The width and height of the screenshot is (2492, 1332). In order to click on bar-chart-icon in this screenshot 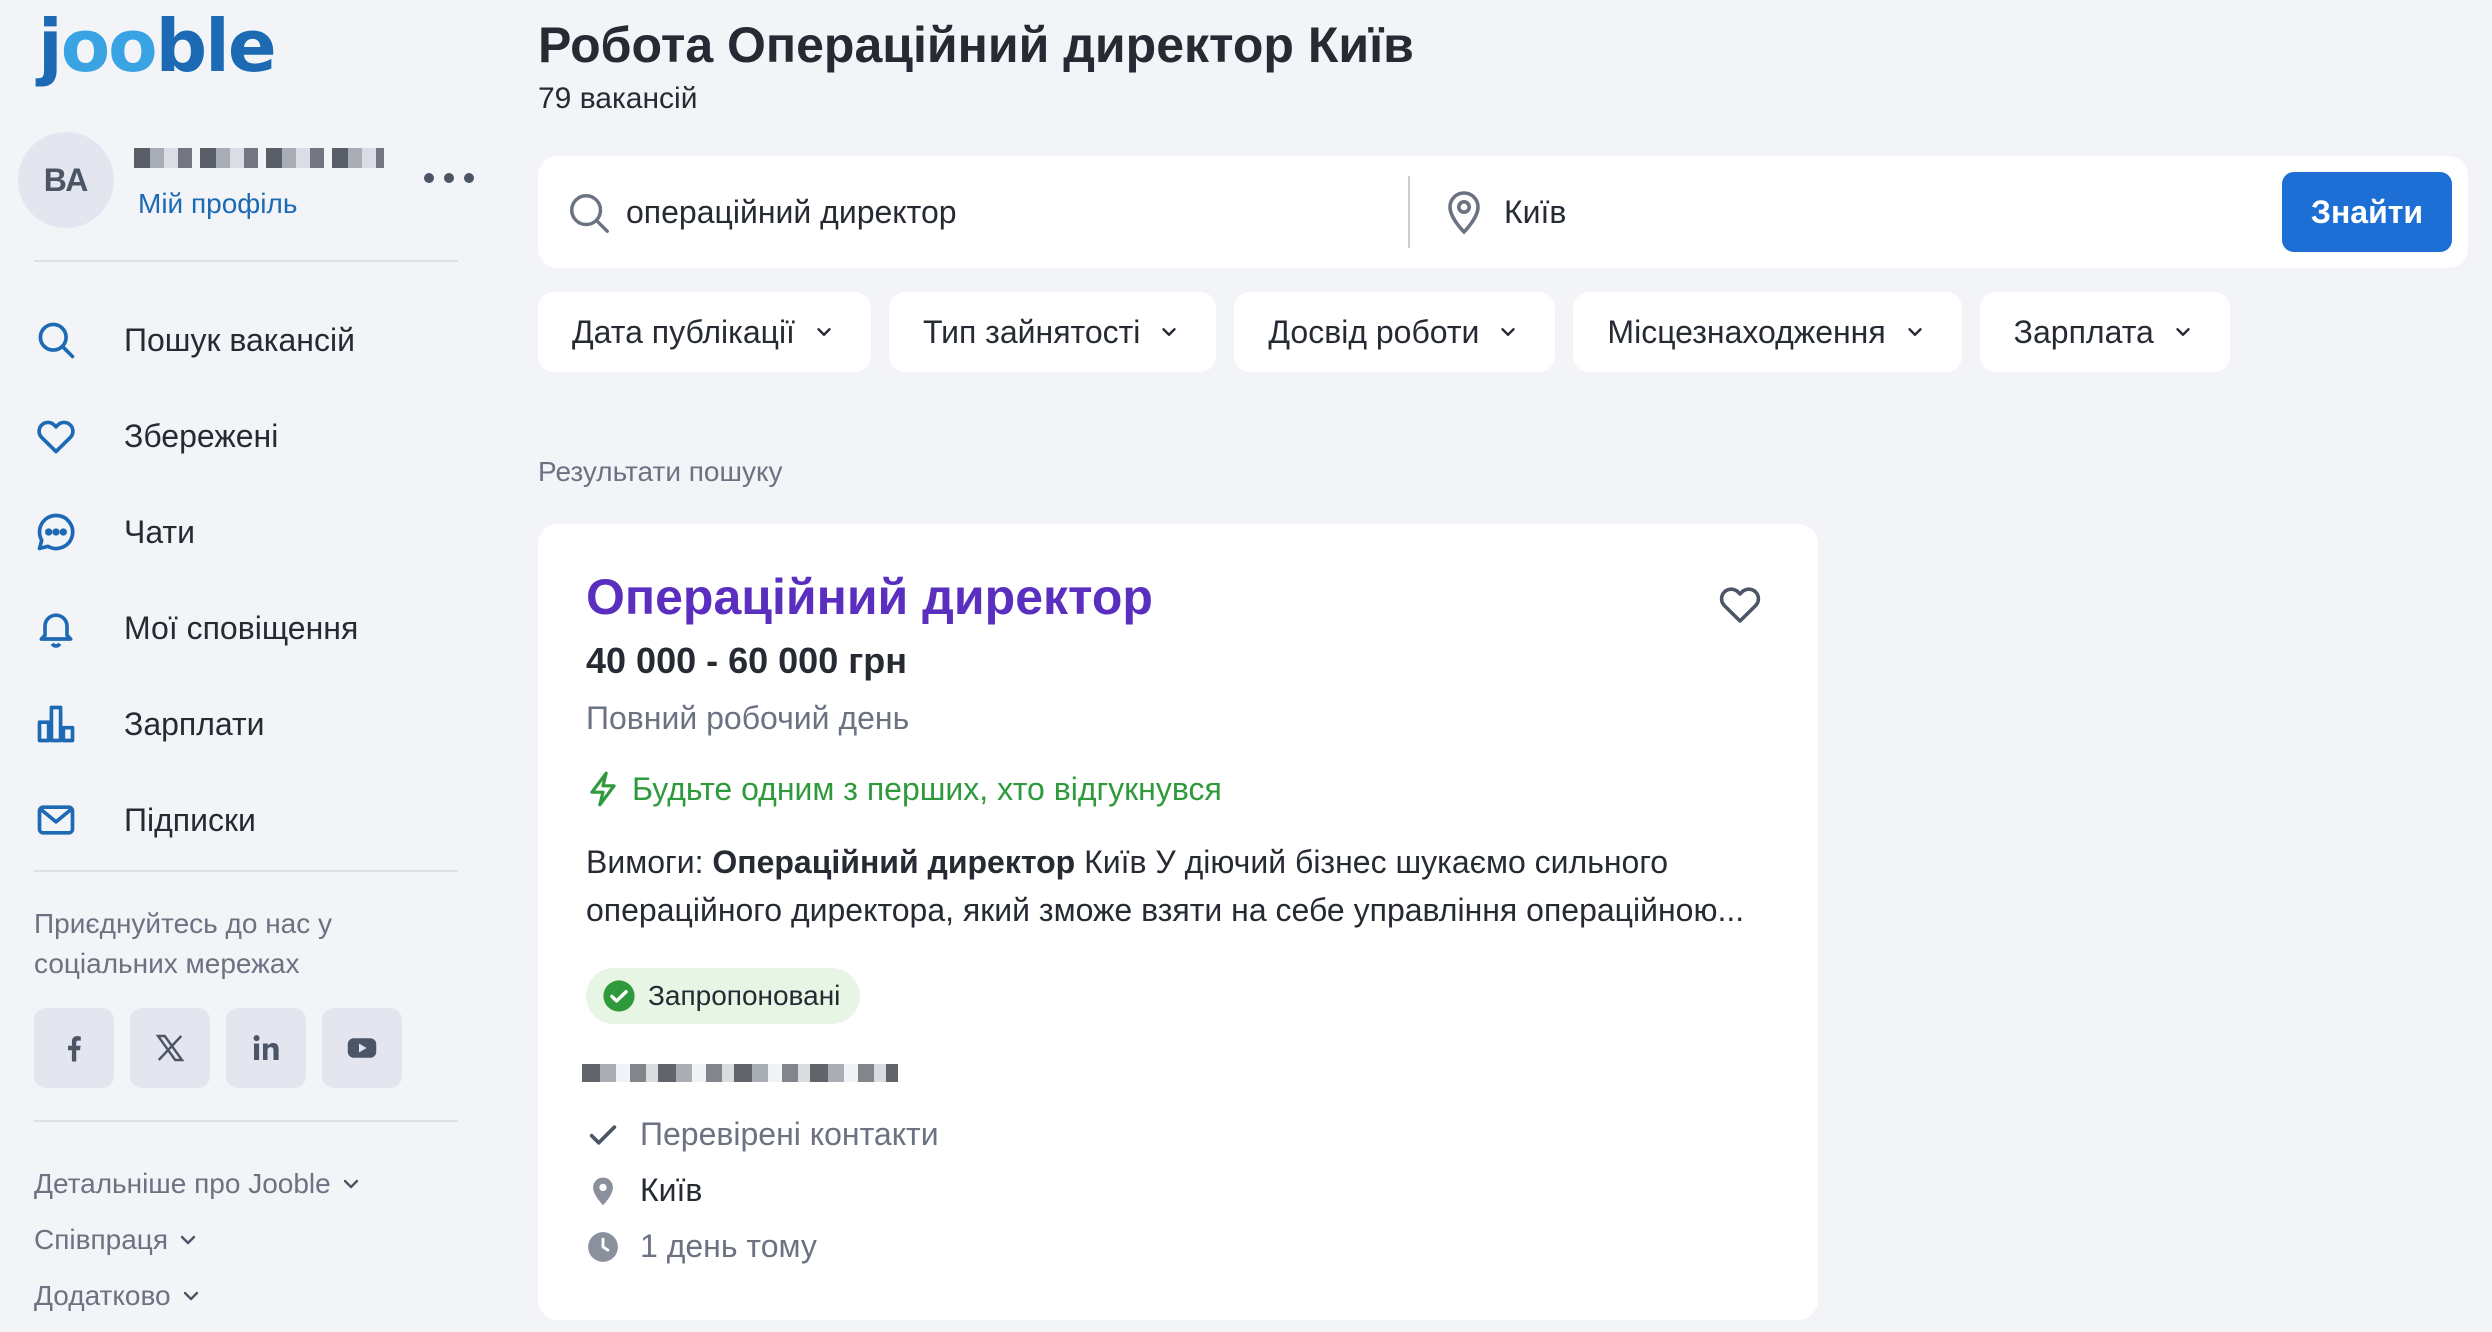, I will do `click(56, 724)`.